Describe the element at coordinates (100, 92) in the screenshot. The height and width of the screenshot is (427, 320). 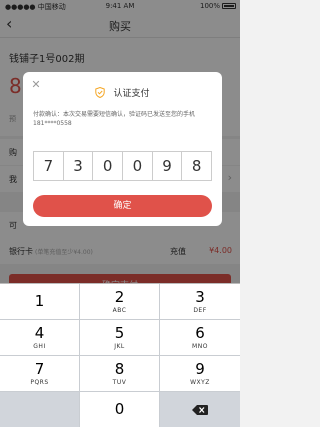
I see `shield-icon` at that location.